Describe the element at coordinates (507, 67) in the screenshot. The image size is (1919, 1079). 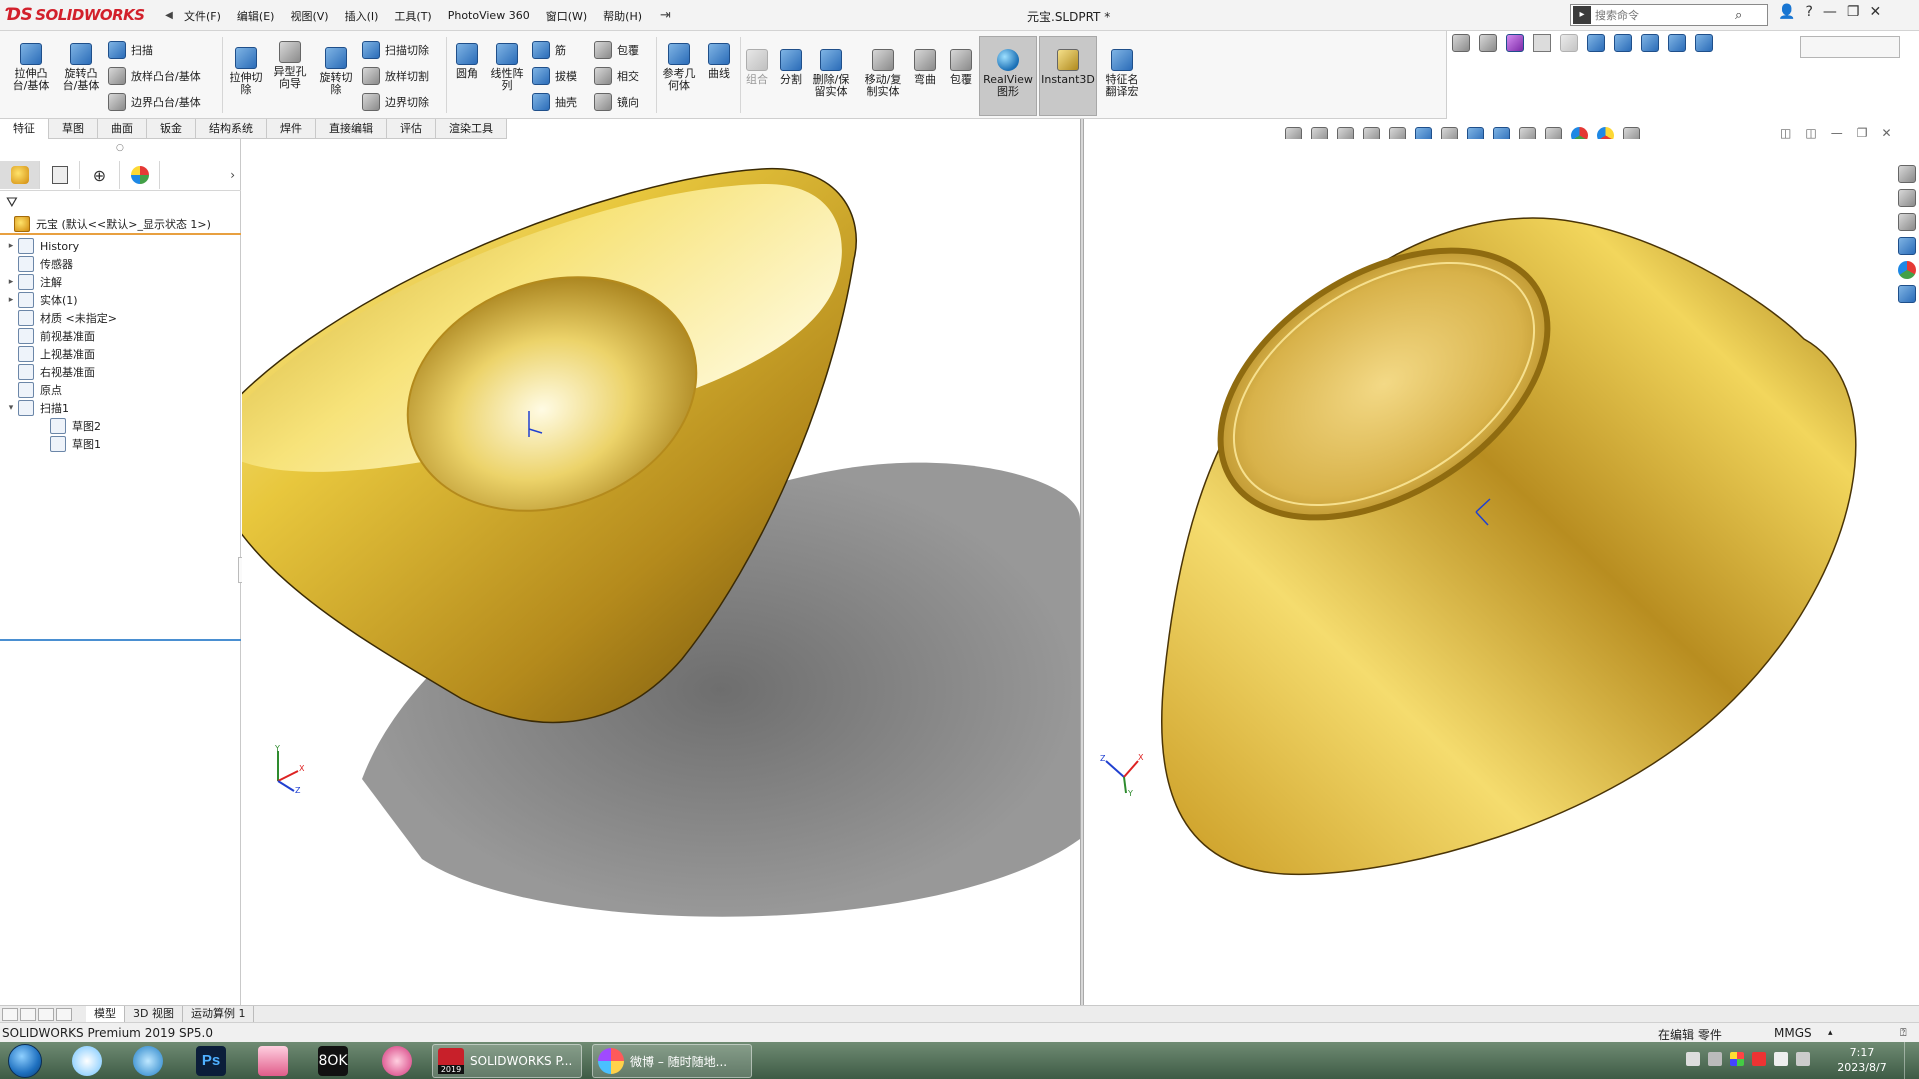
I see `linear-pattern-button: 线性阵 列` at that location.